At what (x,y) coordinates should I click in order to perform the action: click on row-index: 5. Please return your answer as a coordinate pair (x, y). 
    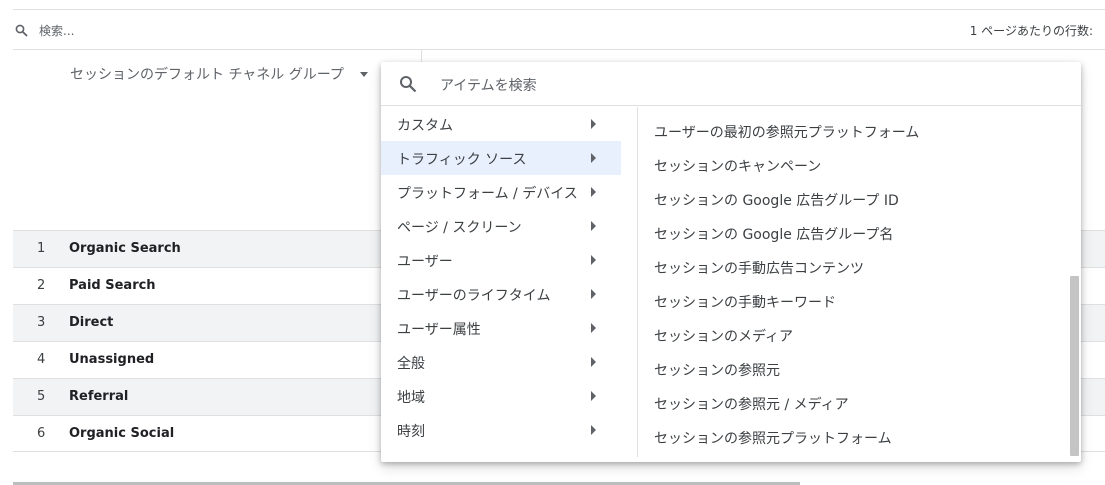
    Looking at the image, I should click on (41, 396).